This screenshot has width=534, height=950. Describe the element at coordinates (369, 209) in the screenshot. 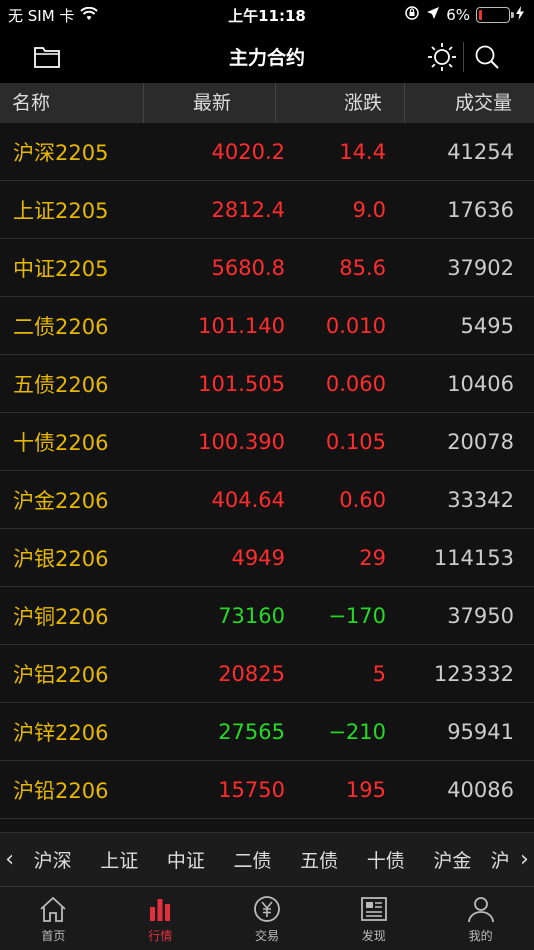

I see `price-change: 9.0` at that location.